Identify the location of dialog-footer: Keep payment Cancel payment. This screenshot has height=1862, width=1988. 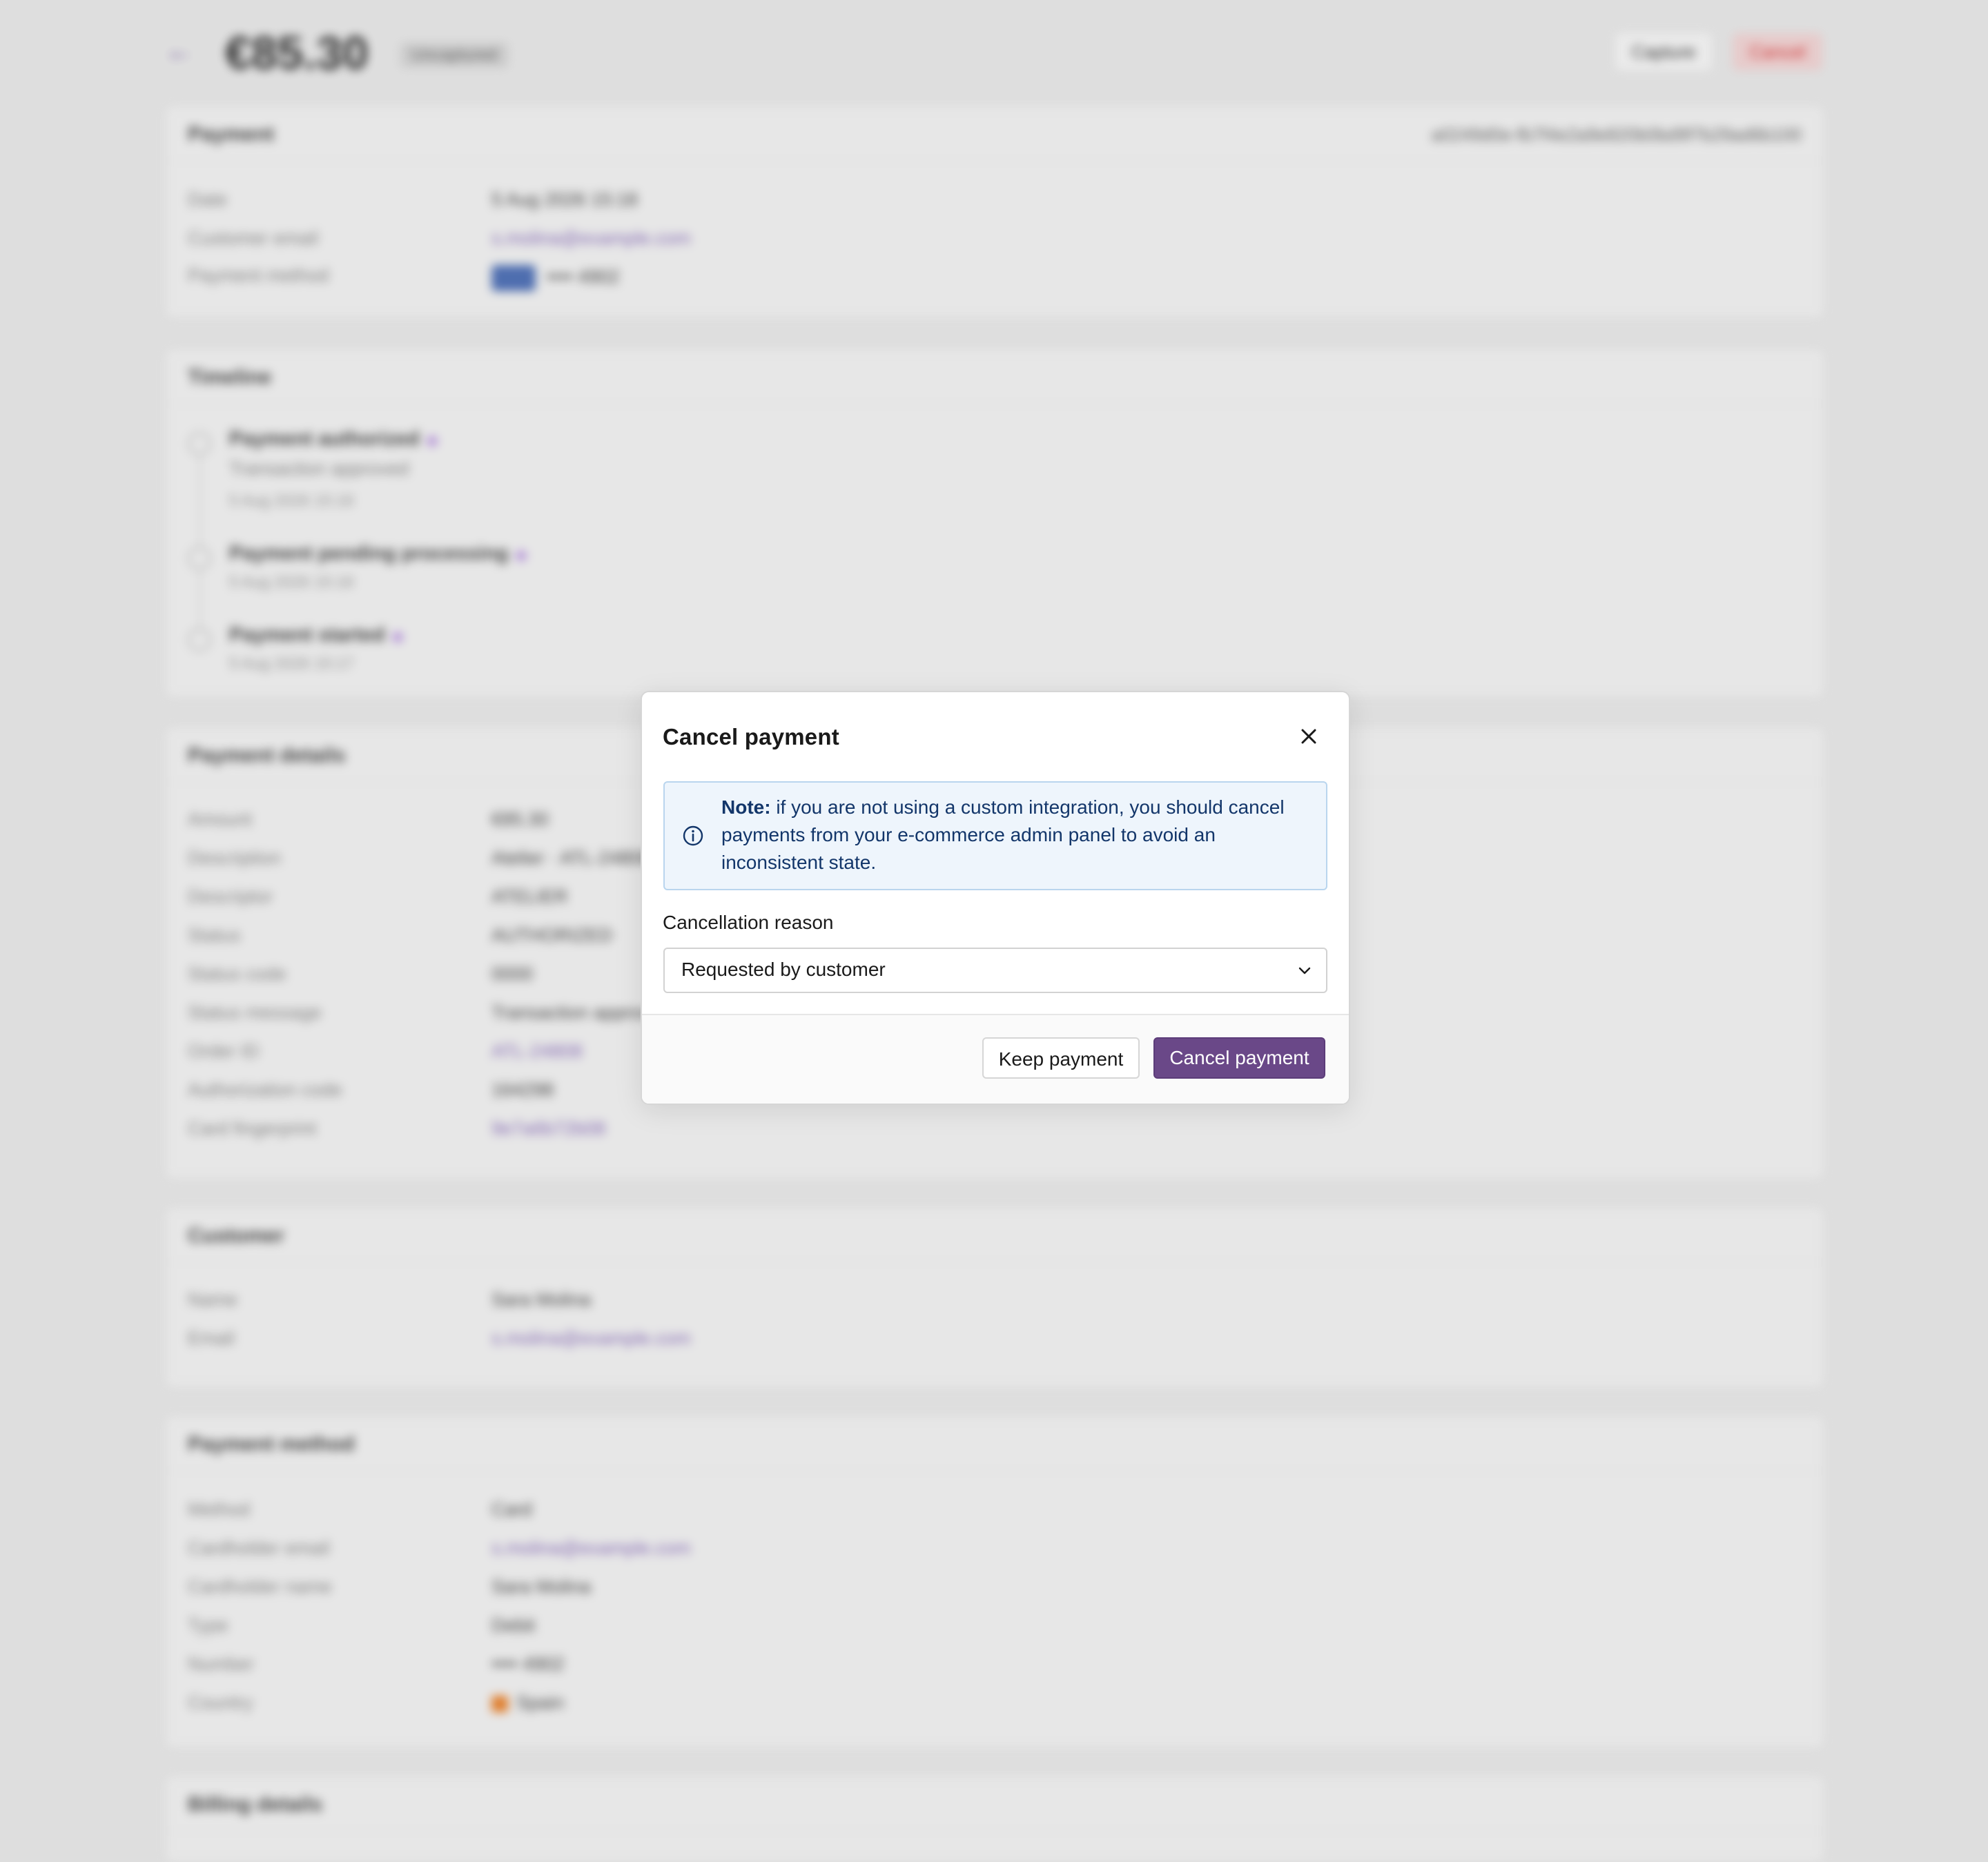
(995, 1059).